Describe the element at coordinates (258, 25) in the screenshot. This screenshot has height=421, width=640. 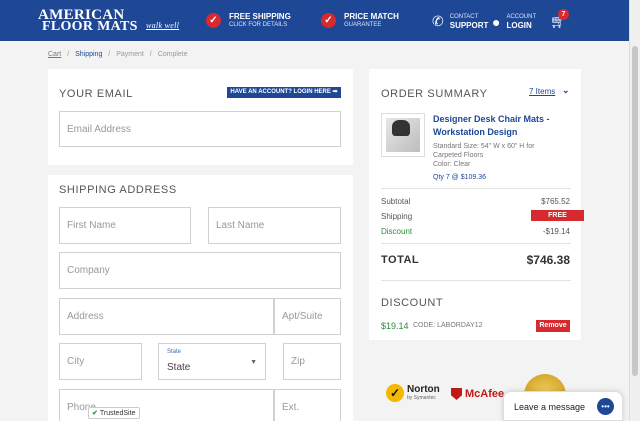
I see `free-shipping-subtitle: CLICK FOR DETAILS` at that location.